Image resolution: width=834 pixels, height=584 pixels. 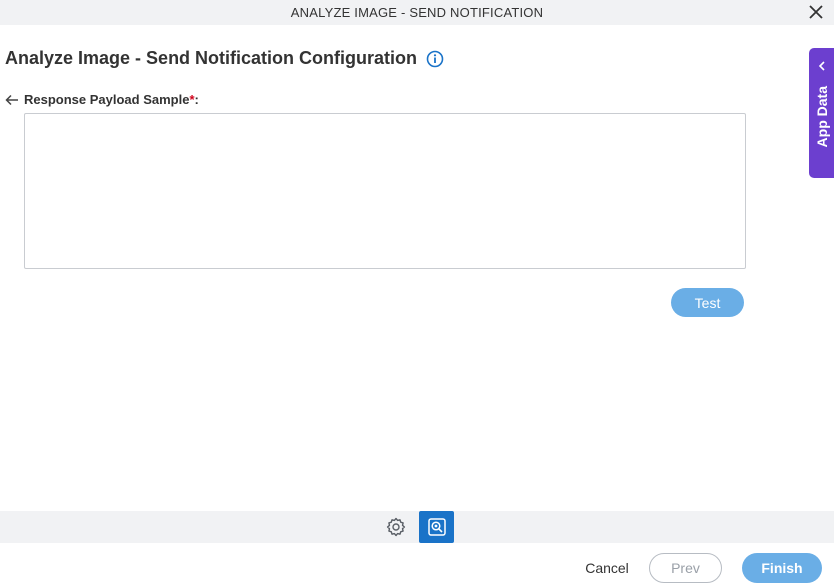 What do you see at coordinates (782, 568) in the screenshot?
I see `finish-button: Finish` at bounding box center [782, 568].